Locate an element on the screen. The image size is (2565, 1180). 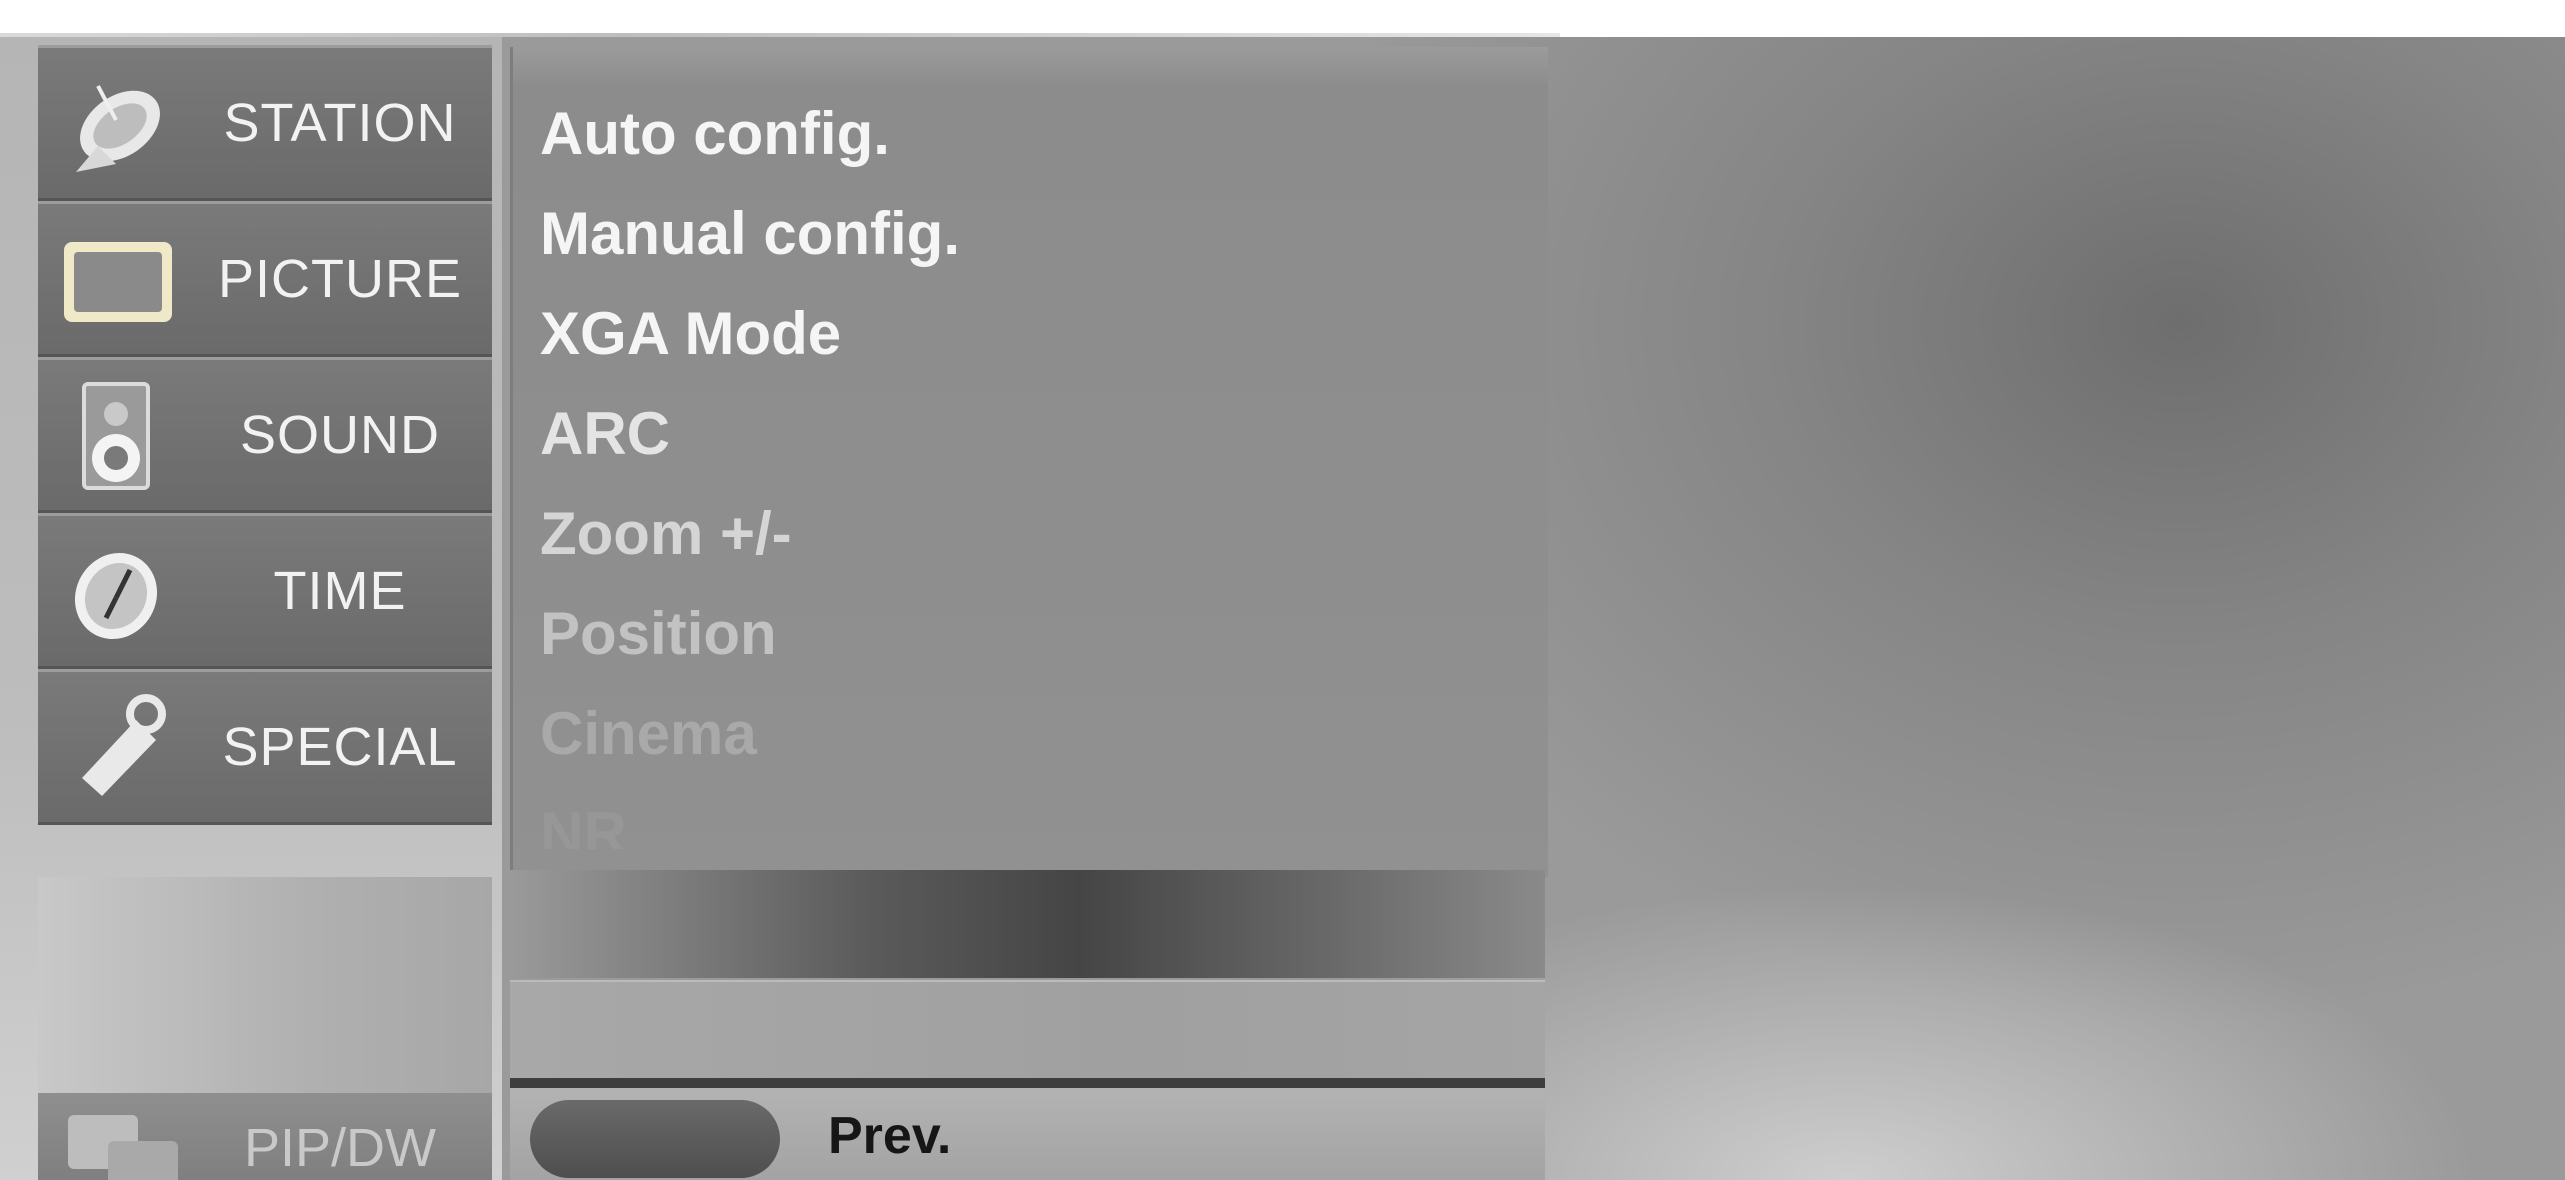
info-bar is located at coordinates (1027, 1030).